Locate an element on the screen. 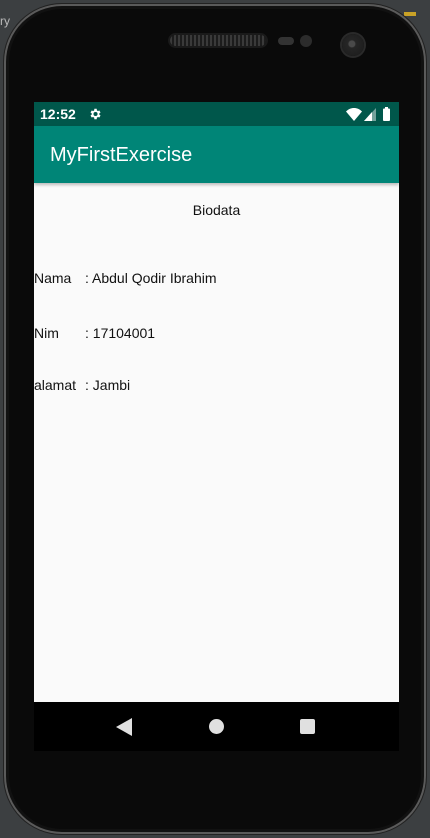 This screenshot has width=430, height=838. recents-icon is located at coordinates (307, 726).